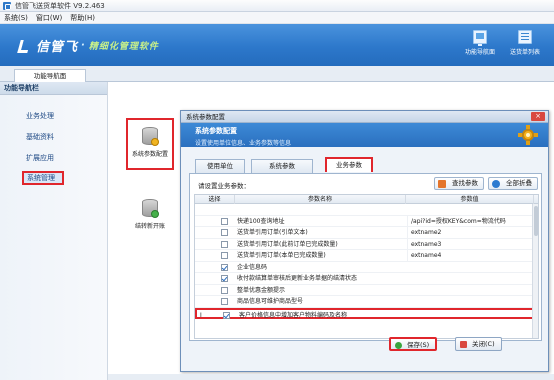 This screenshot has height=380, width=554. Describe the element at coordinates (16, 18) in the screenshot. I see `menu-system: 系统(S)` at that location.